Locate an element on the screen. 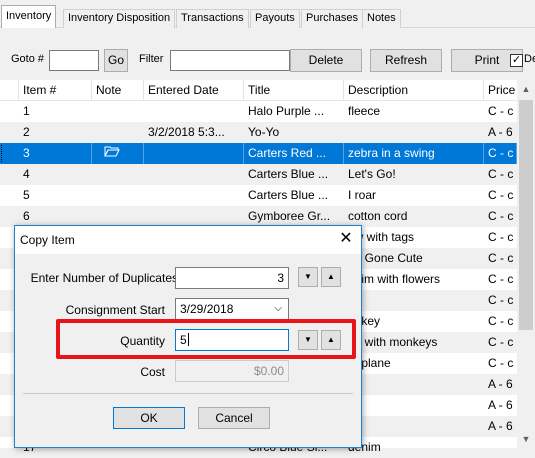 This screenshot has height=458, width=535. table-row: 3 Carters Red ... zebra in a swing C - c is located at coordinates (258, 153).